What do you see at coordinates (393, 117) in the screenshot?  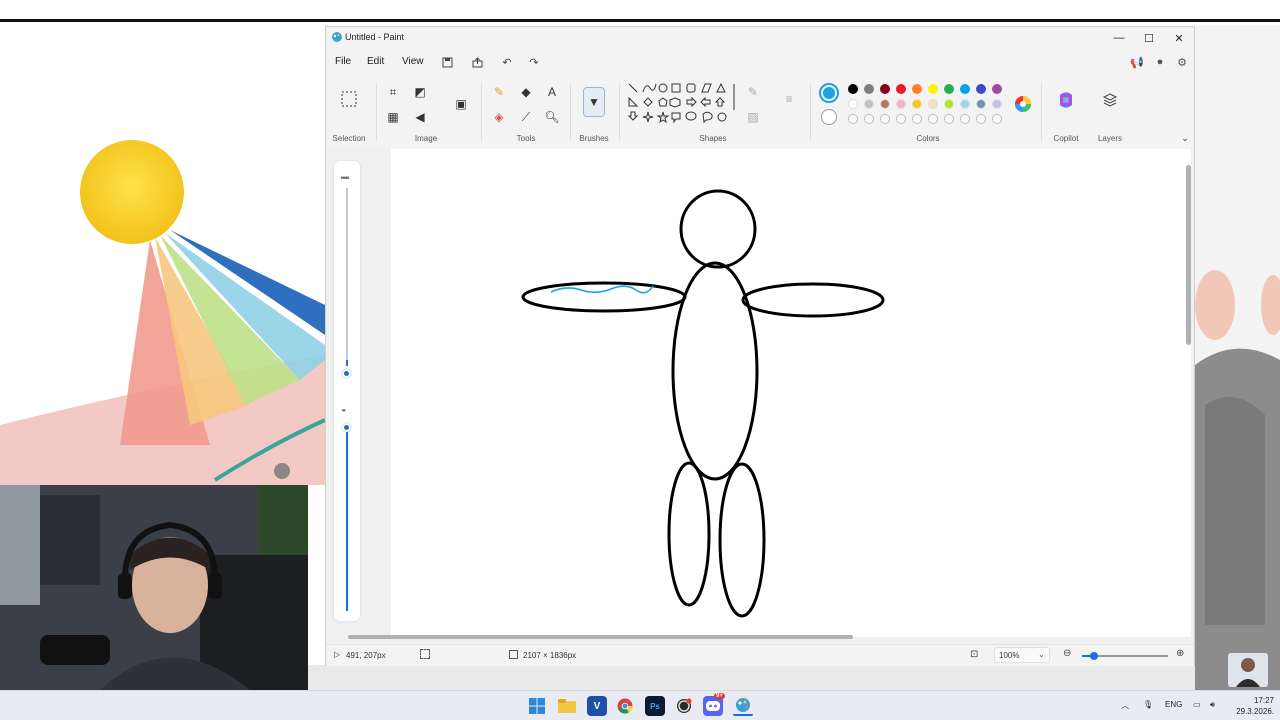 I see `image-effect-icon: ▦` at bounding box center [393, 117].